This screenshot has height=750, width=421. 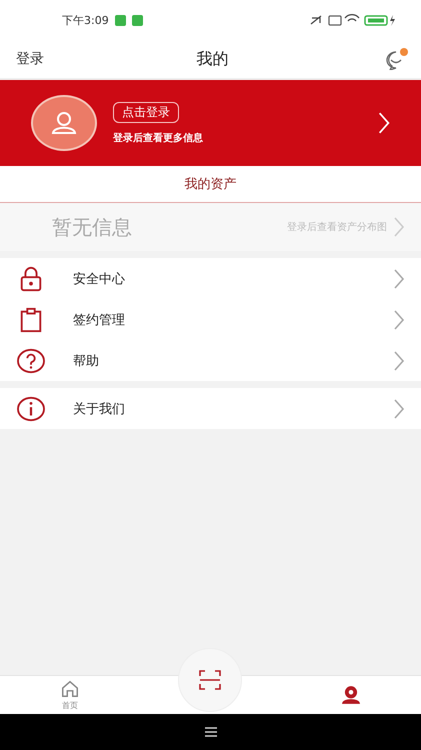 I want to click on home-icon, so click(x=70, y=689).